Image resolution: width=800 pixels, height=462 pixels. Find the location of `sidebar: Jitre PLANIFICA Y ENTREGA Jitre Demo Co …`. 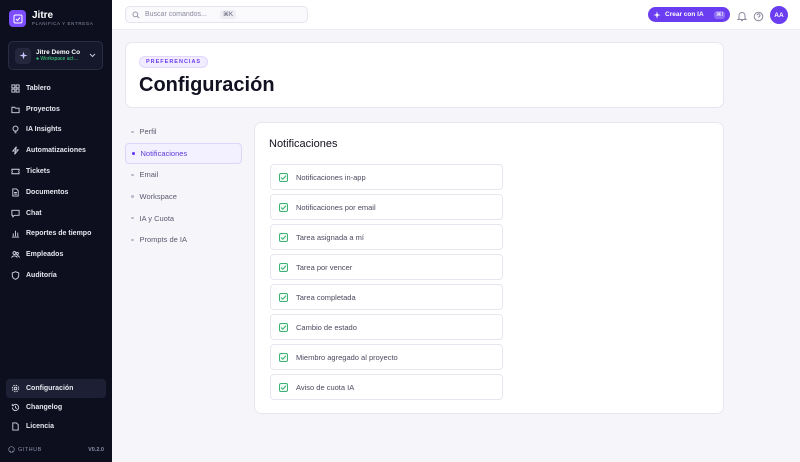

sidebar: Jitre PLANIFICA Y ENTREGA Jitre Demo Co … is located at coordinates (56, 231).